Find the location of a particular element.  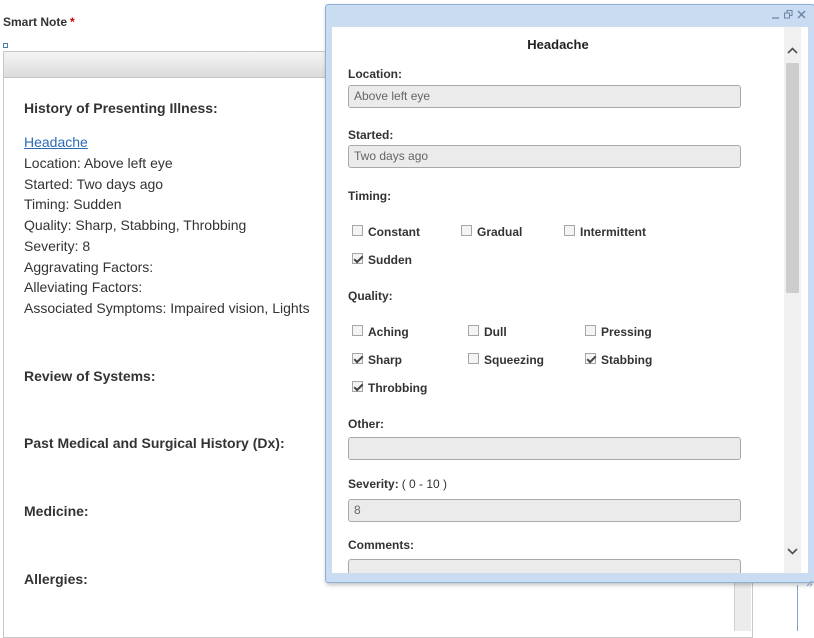

timing-intermittent-checkbox: Intermittent is located at coordinates (605, 231).